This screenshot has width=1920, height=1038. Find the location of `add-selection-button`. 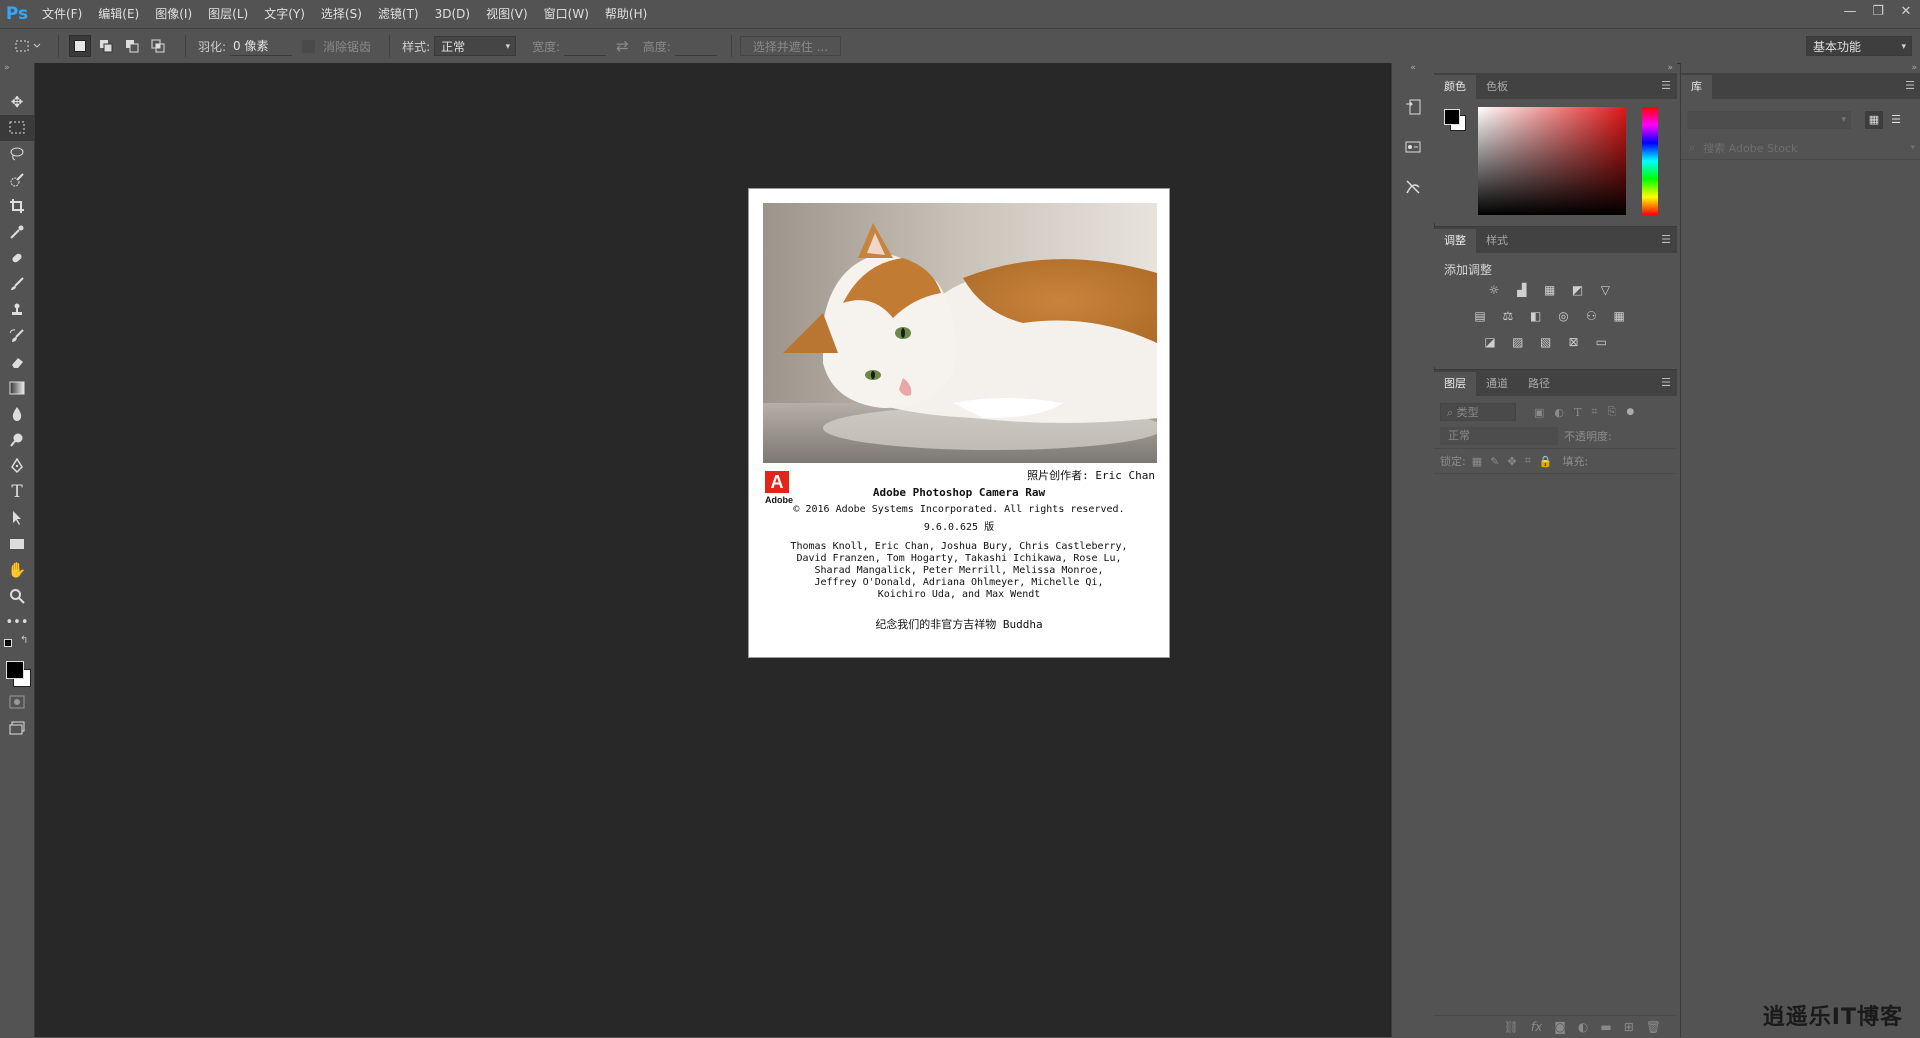

add-selection-button is located at coordinates (106, 46).